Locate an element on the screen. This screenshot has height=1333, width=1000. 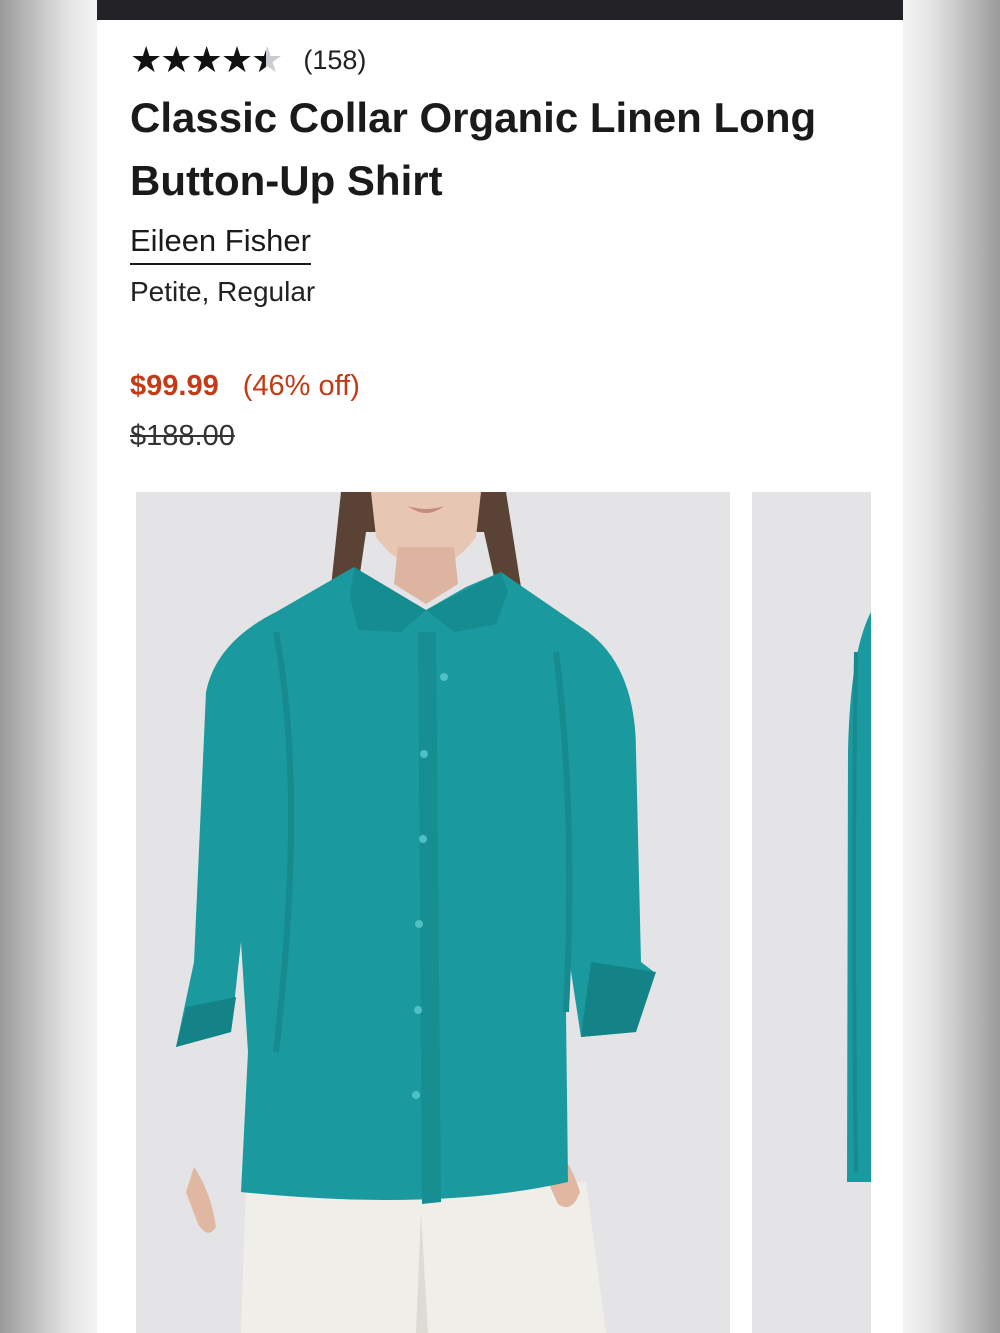
price-row: $99.99 (46% off) is located at coordinates (245, 386).